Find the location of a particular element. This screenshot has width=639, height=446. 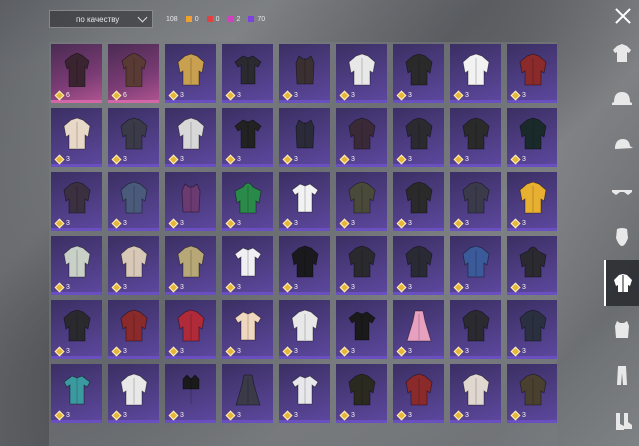

dress-icon is located at coordinates (248, 390).